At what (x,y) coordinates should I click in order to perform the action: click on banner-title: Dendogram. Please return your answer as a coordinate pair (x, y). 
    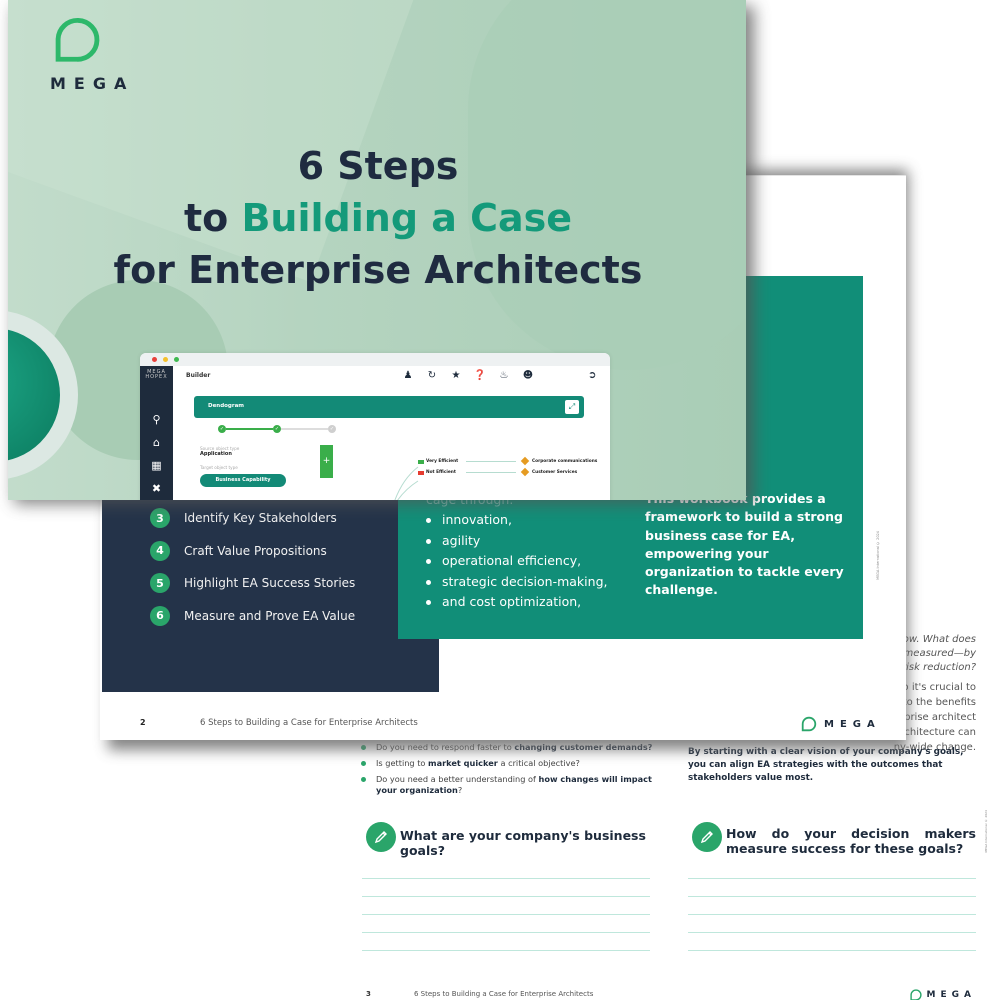
    Looking at the image, I should click on (226, 406).